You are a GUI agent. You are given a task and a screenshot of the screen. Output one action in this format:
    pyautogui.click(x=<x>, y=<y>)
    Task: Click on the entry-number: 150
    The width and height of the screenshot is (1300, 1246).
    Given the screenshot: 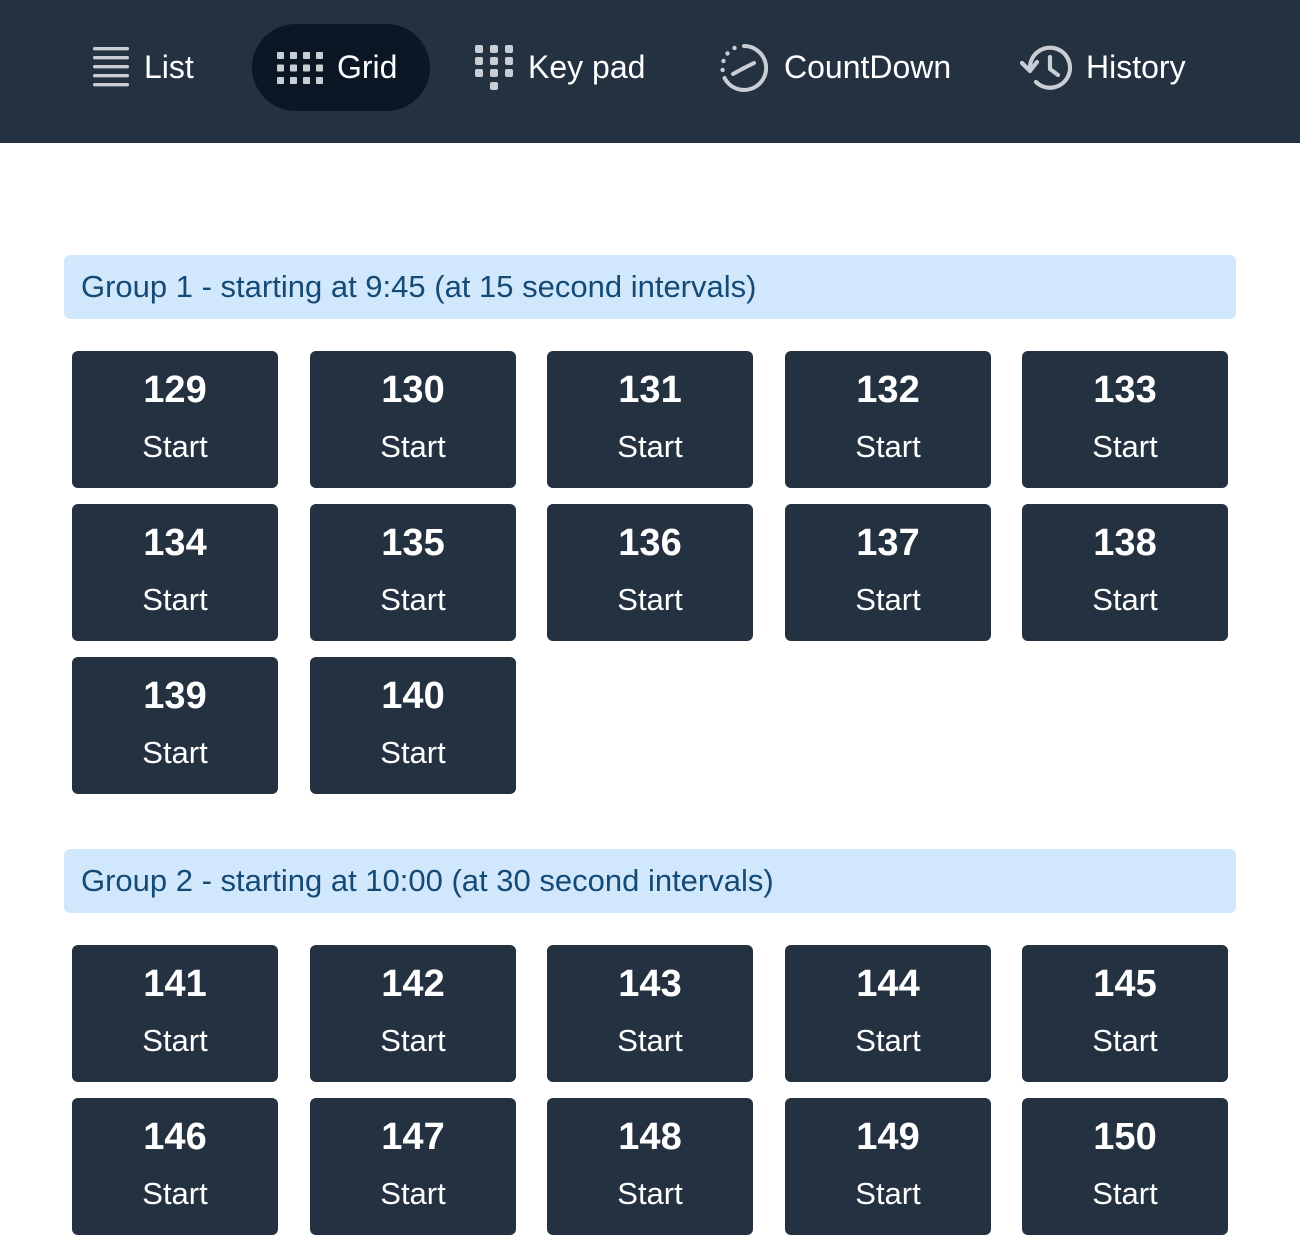 What is the action you would take?
    pyautogui.click(x=1125, y=1137)
    